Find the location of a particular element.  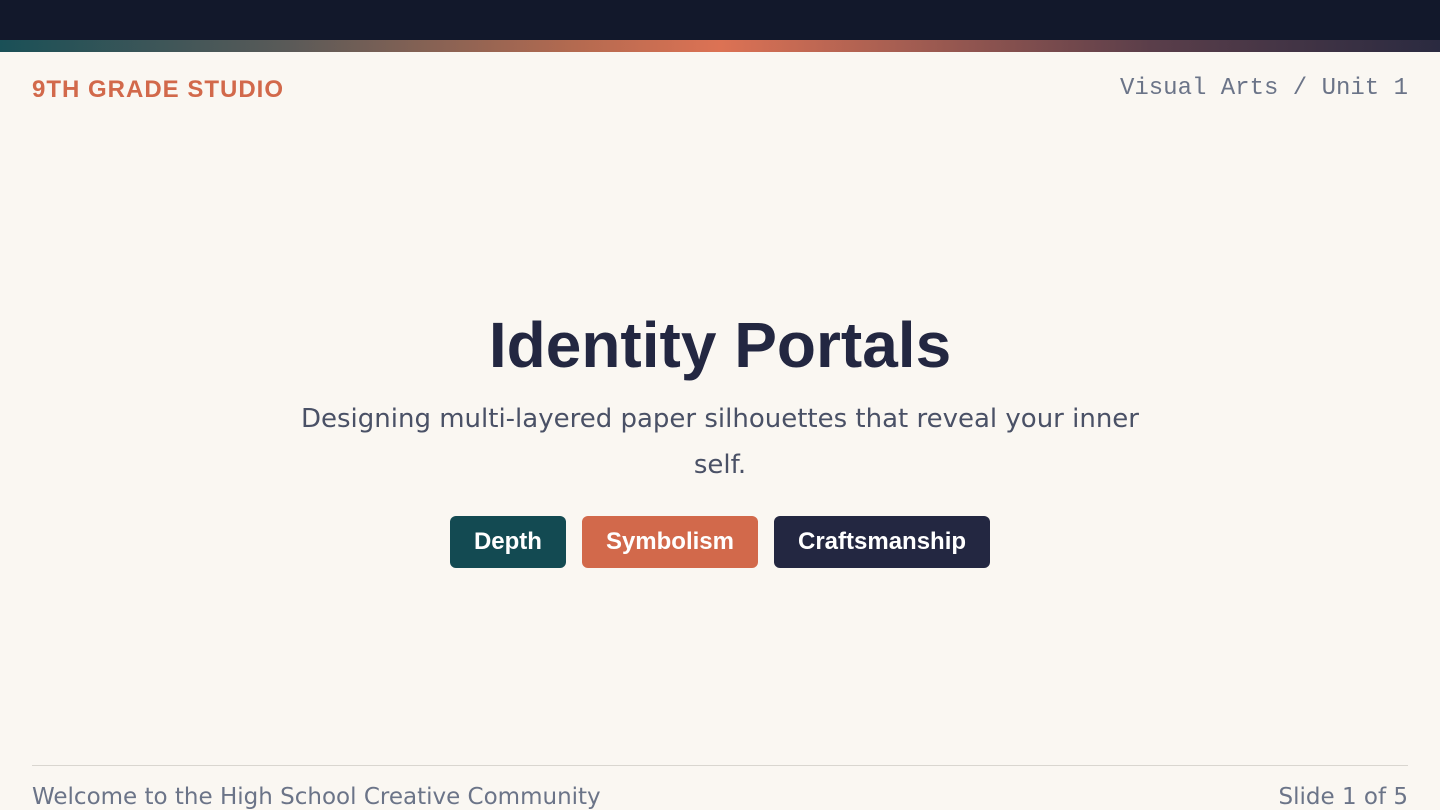

accent-gradient-strip is located at coordinates (720, 46).